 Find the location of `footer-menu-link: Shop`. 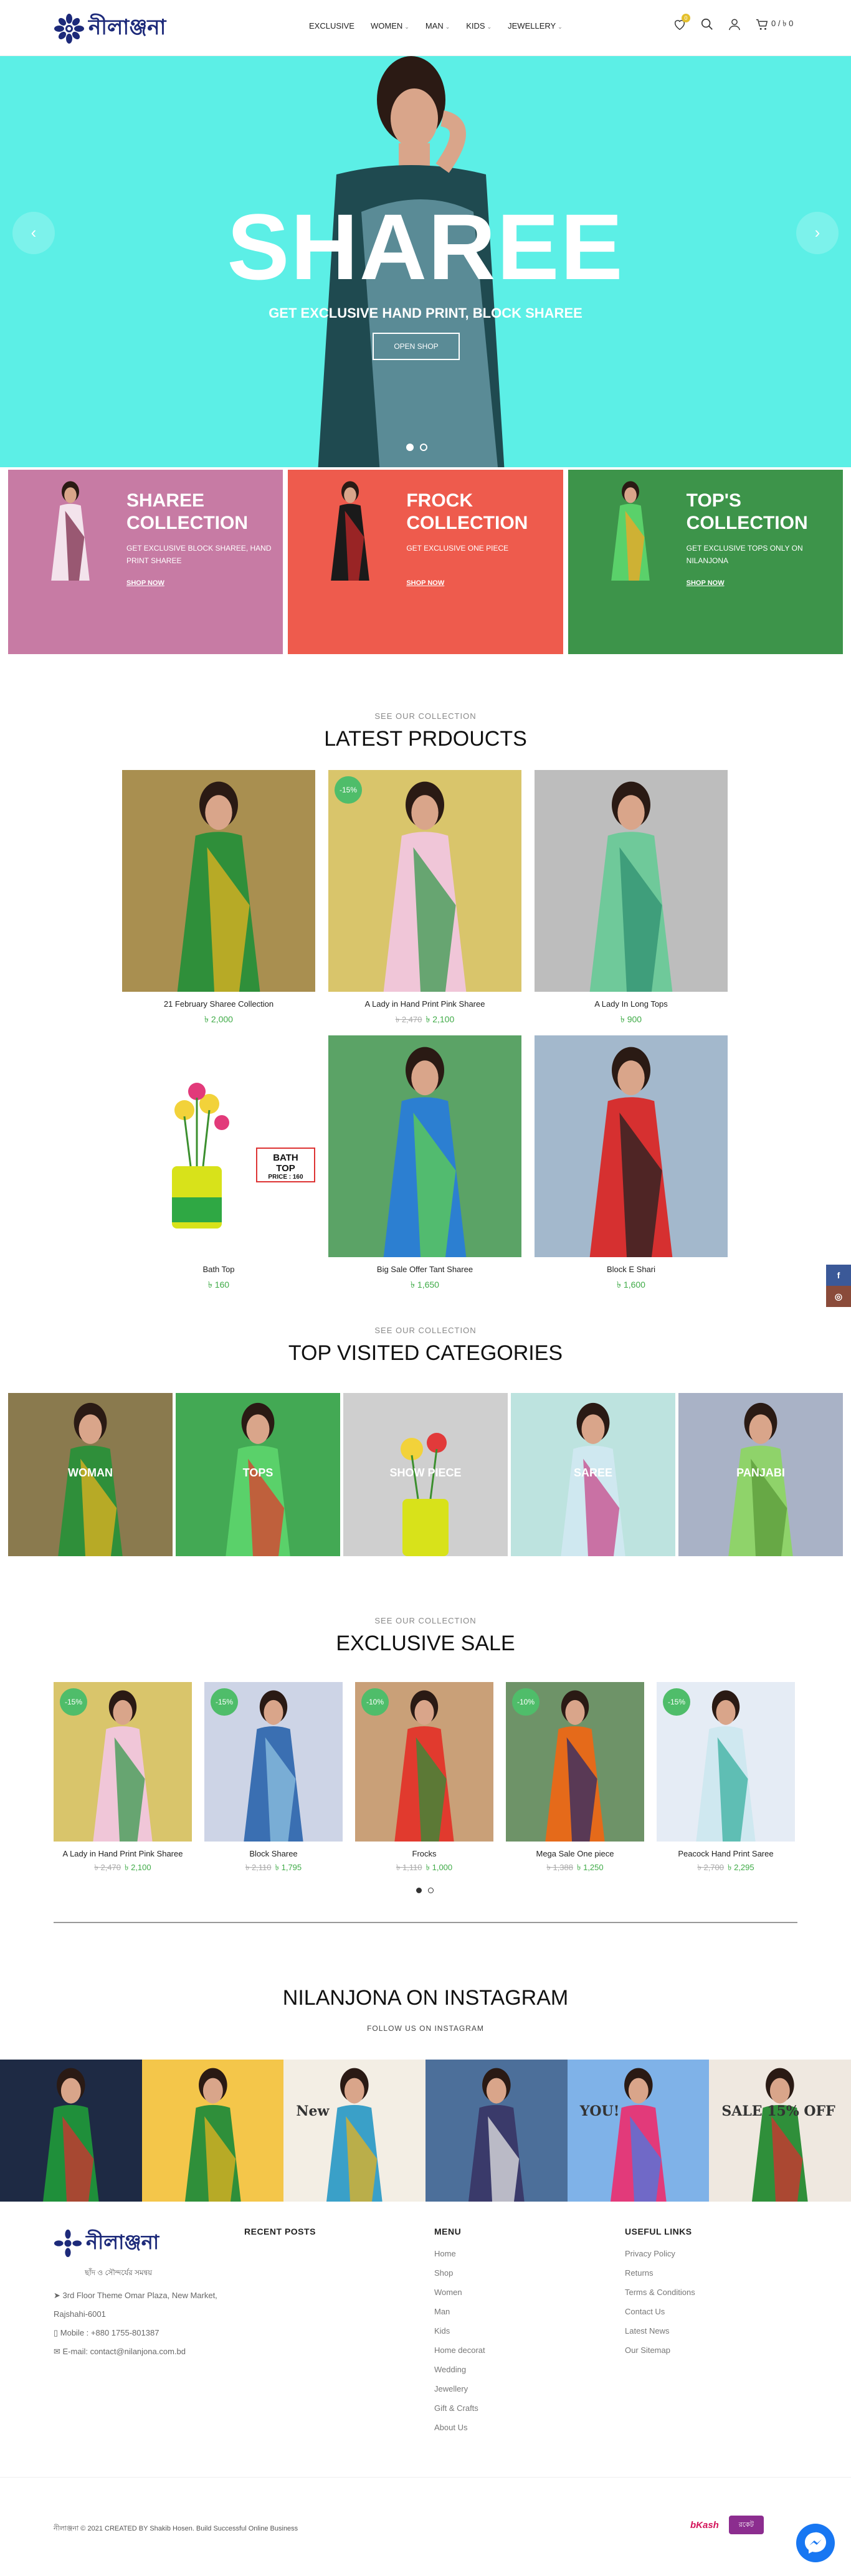

footer-menu-link: Shop is located at coordinates (459, 2273).